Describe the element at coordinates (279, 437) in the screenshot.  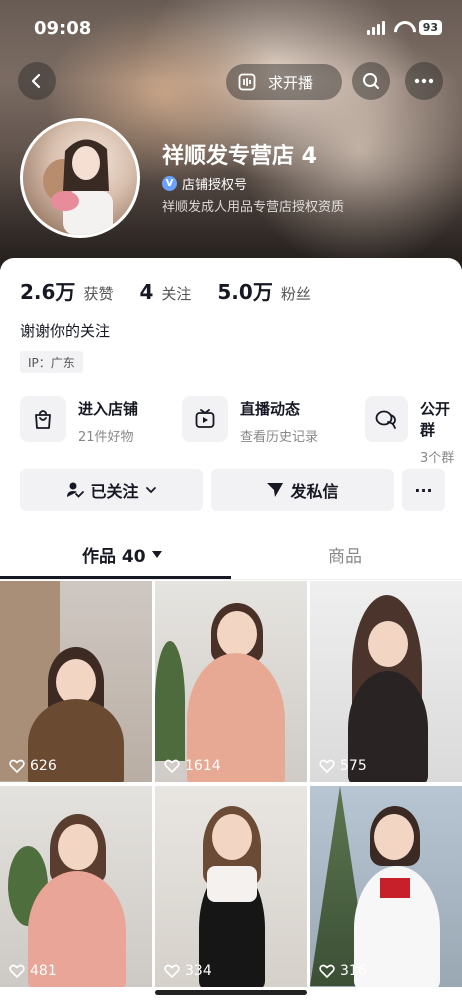
I see `live-history-sub: 查看历史记录` at that location.